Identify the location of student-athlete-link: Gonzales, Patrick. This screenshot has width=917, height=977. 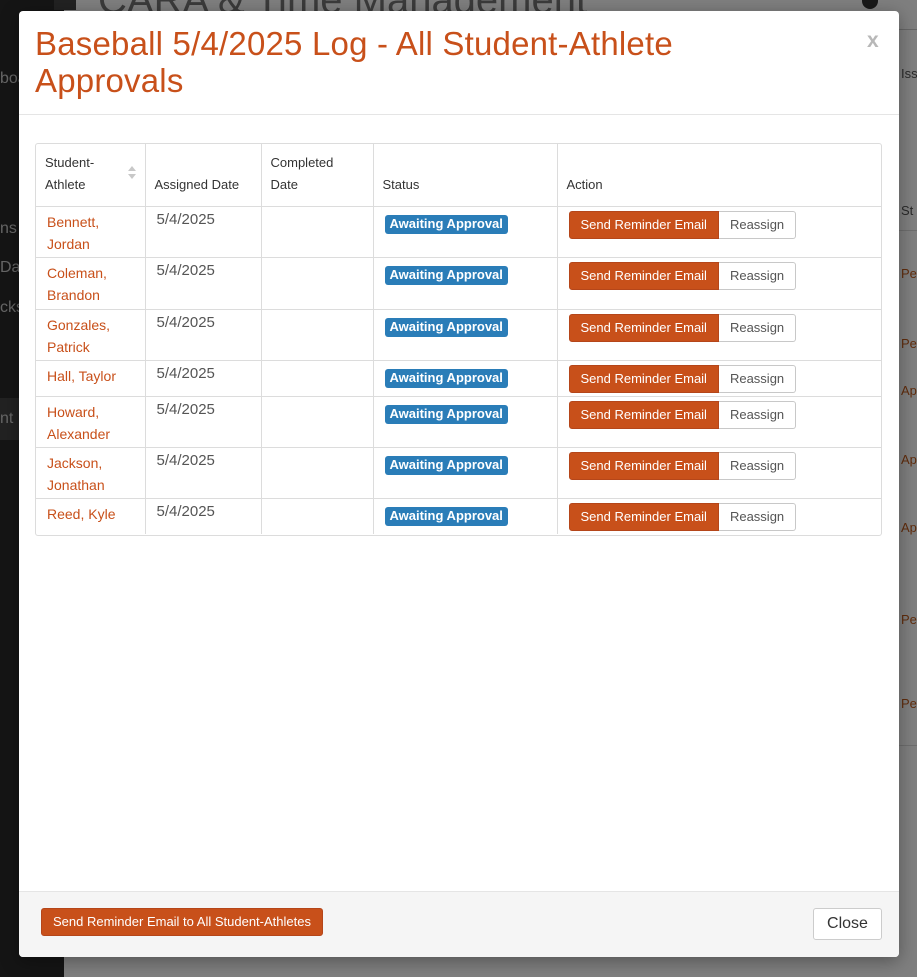
(90, 336).